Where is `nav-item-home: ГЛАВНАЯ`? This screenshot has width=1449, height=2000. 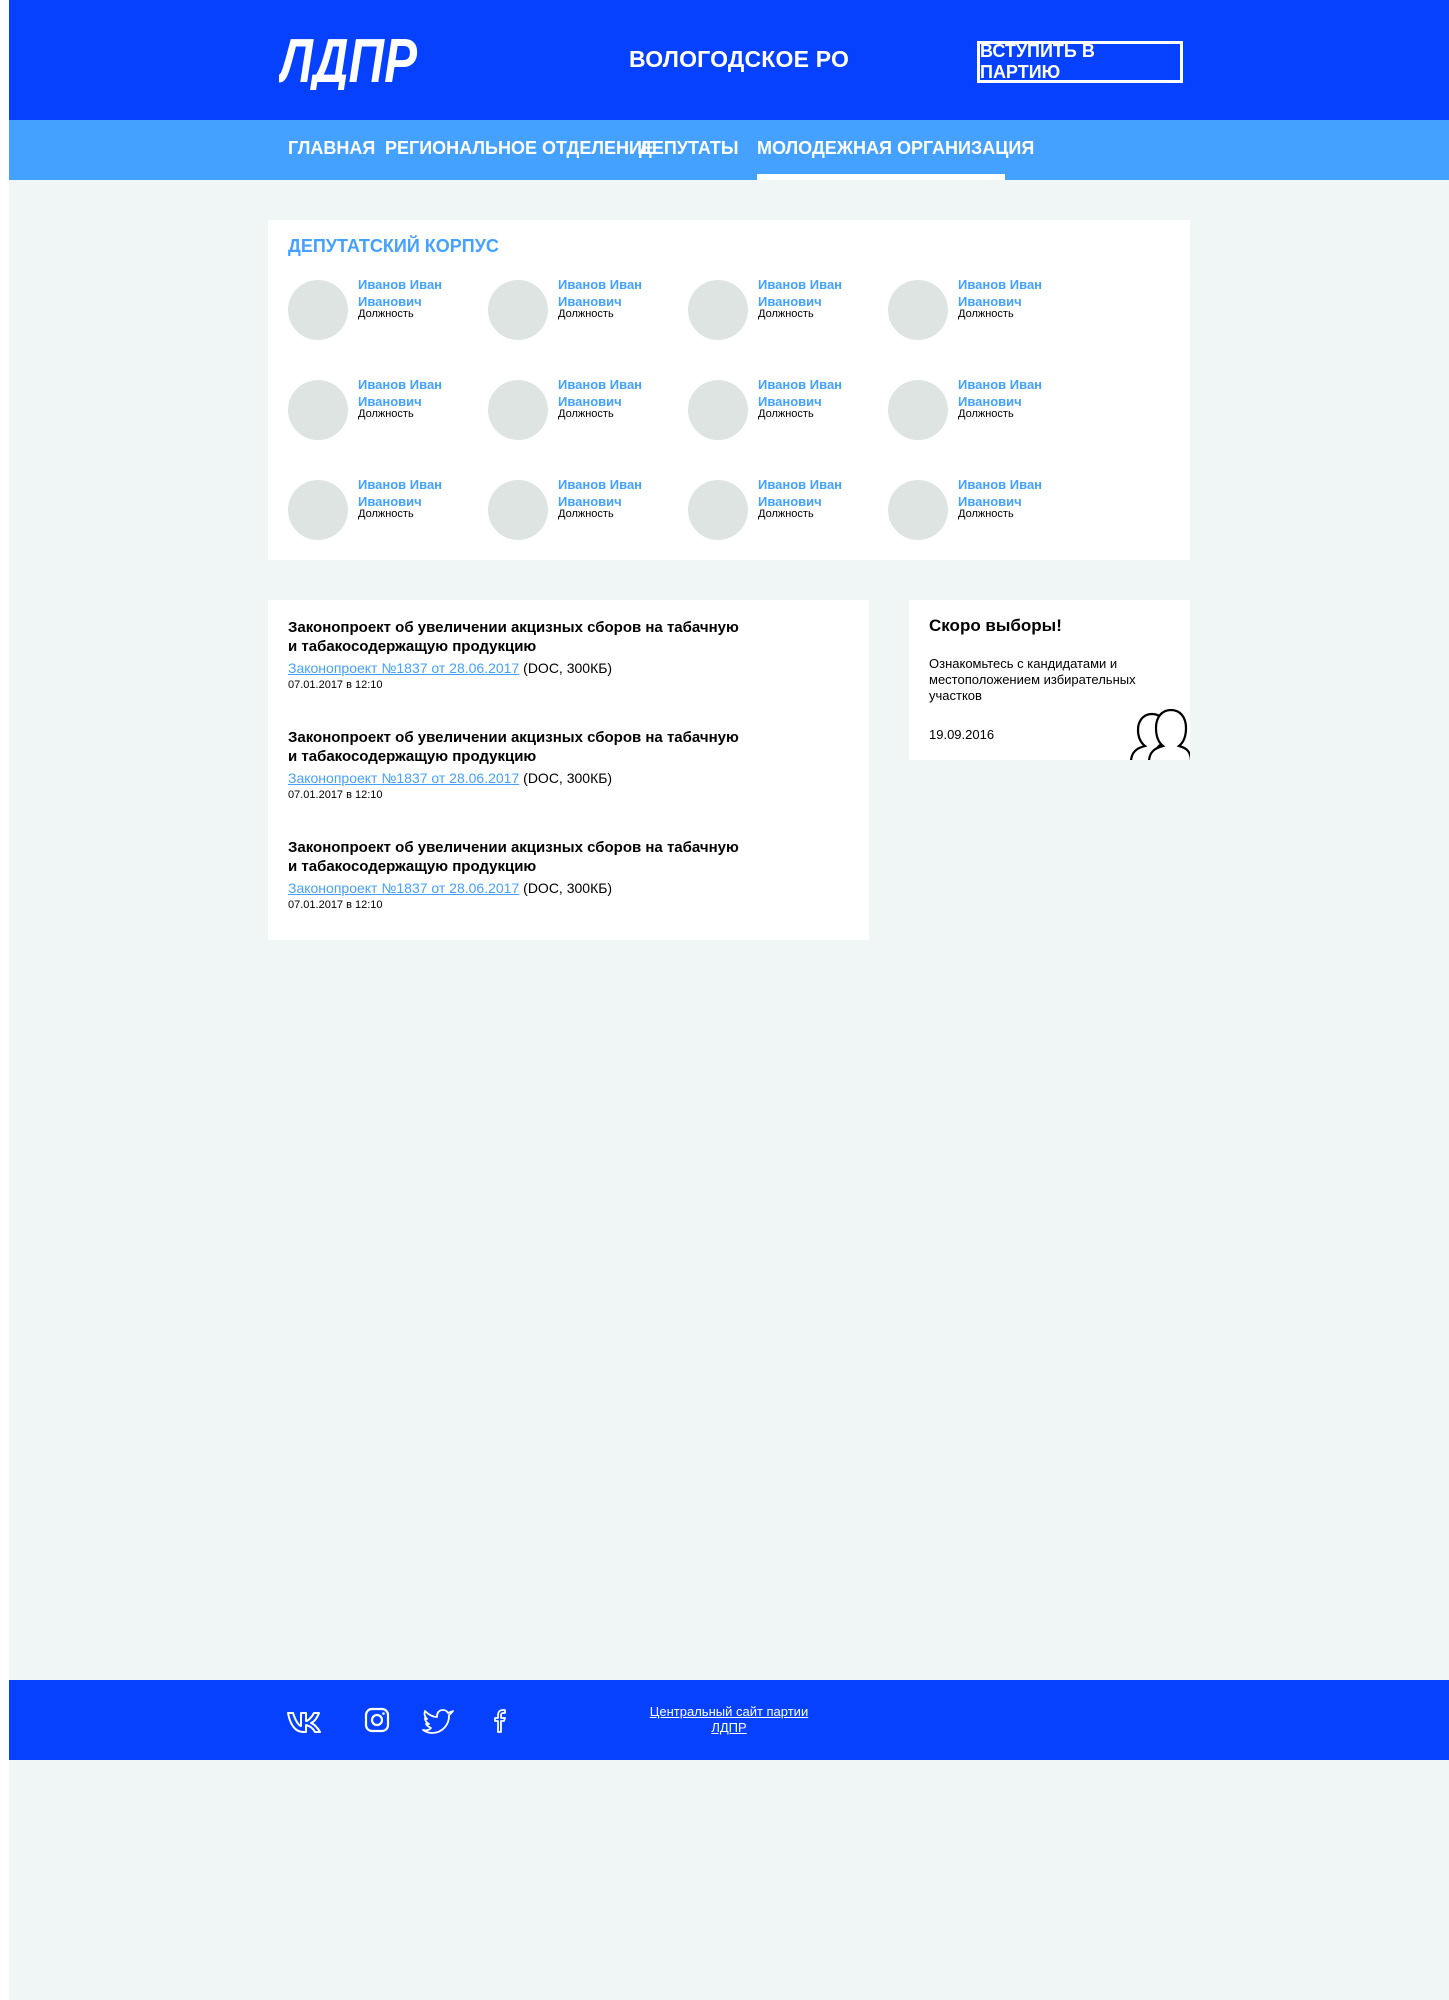 nav-item-home: ГЛАВНАЯ is located at coordinates (331, 148).